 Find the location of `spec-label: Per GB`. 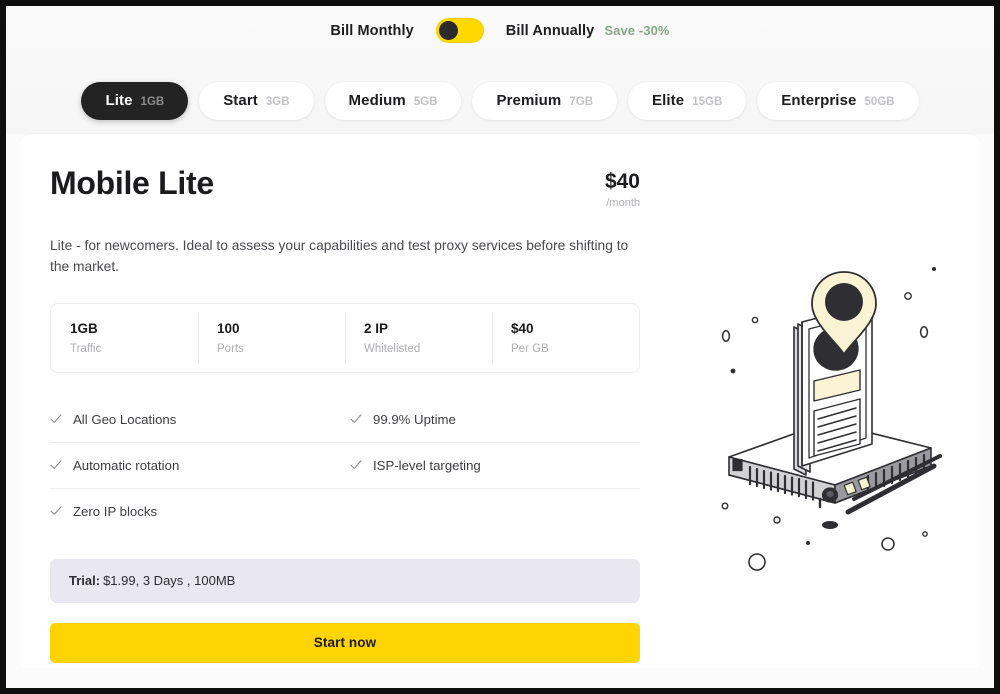

spec-label: Per GB is located at coordinates (530, 348).